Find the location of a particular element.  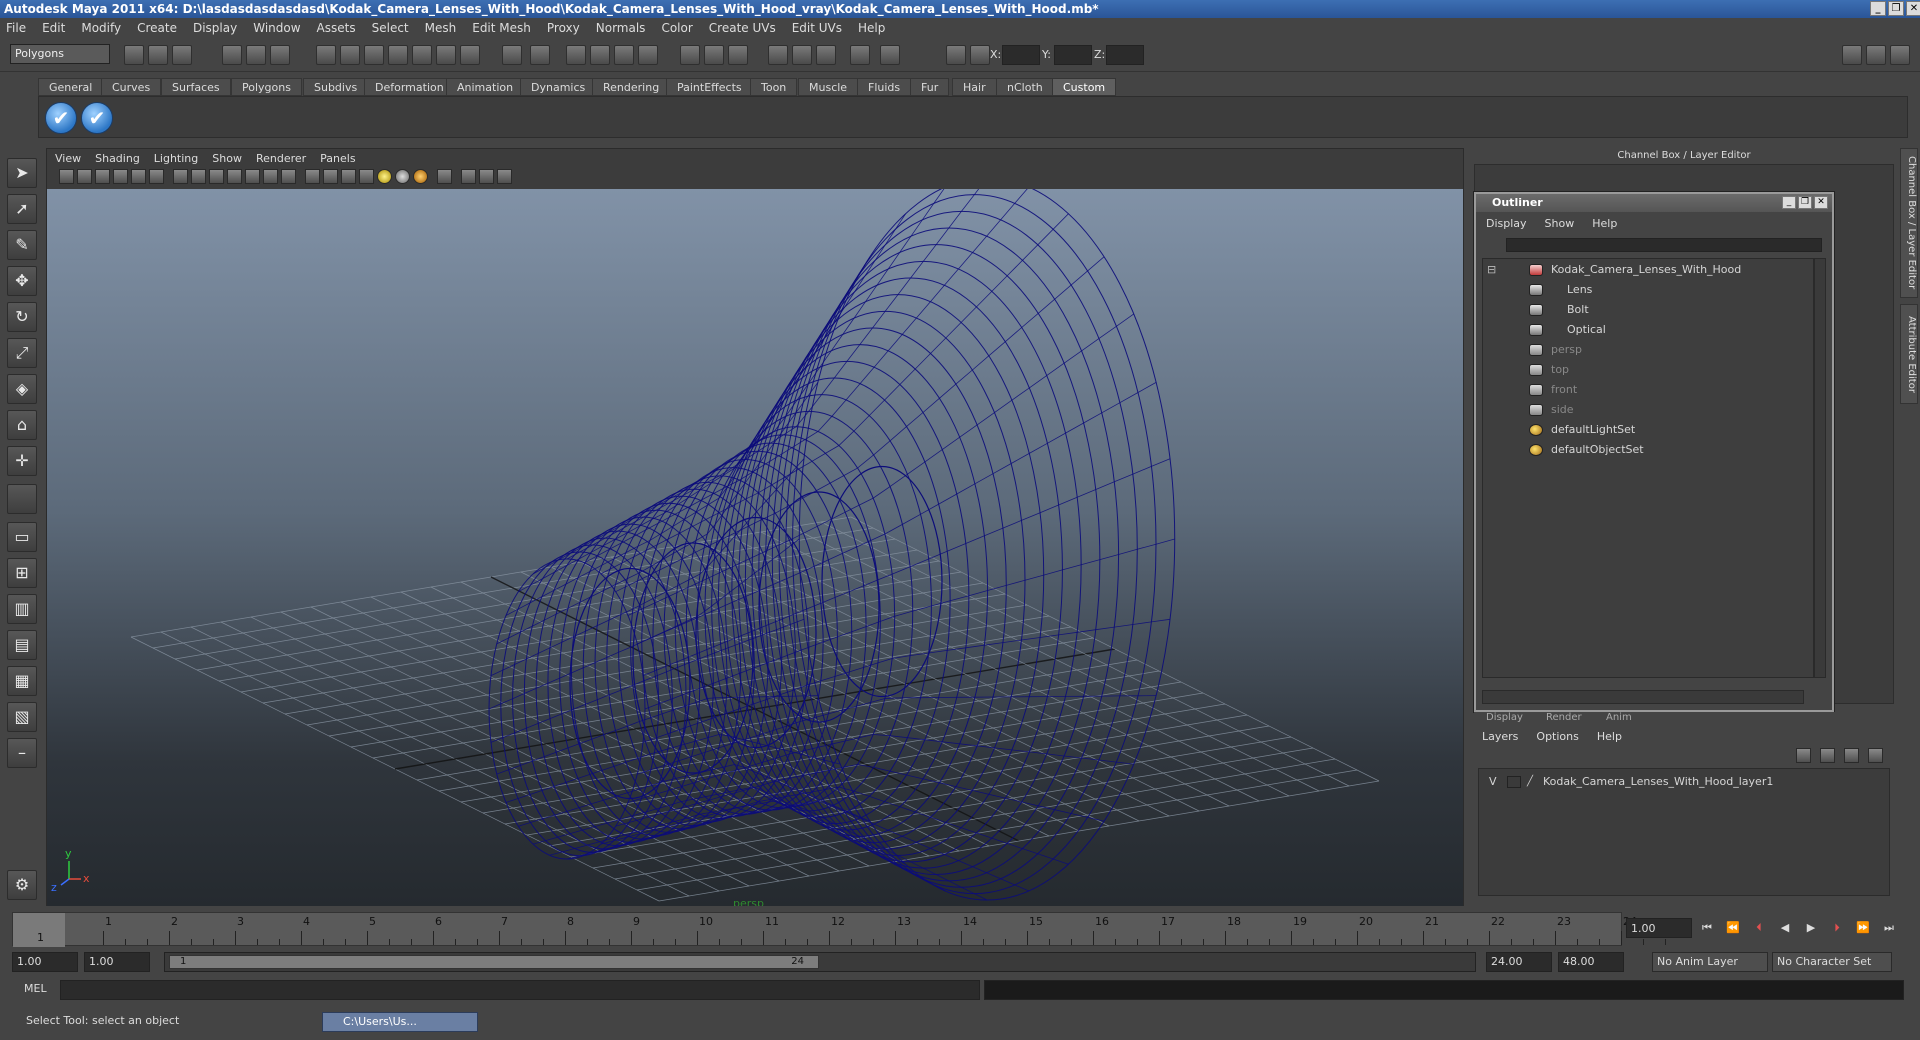

single-perspective-layout-icon: ▭ is located at coordinates (22, 537).